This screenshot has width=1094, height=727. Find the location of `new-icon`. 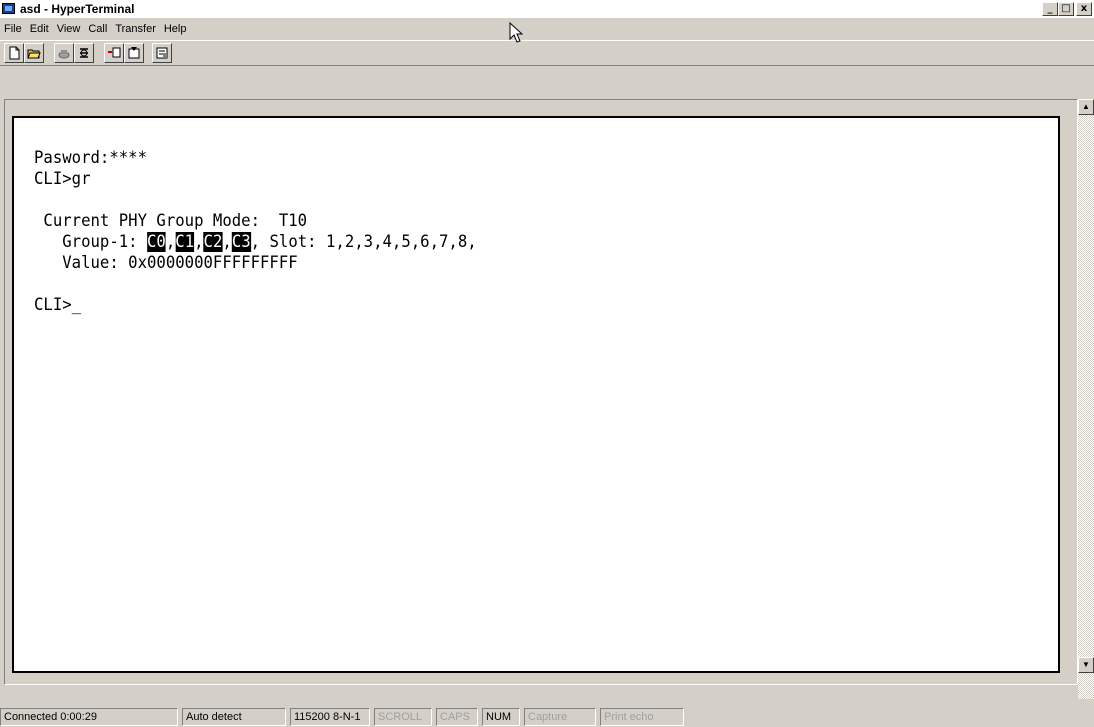

new-icon is located at coordinates (14, 53).